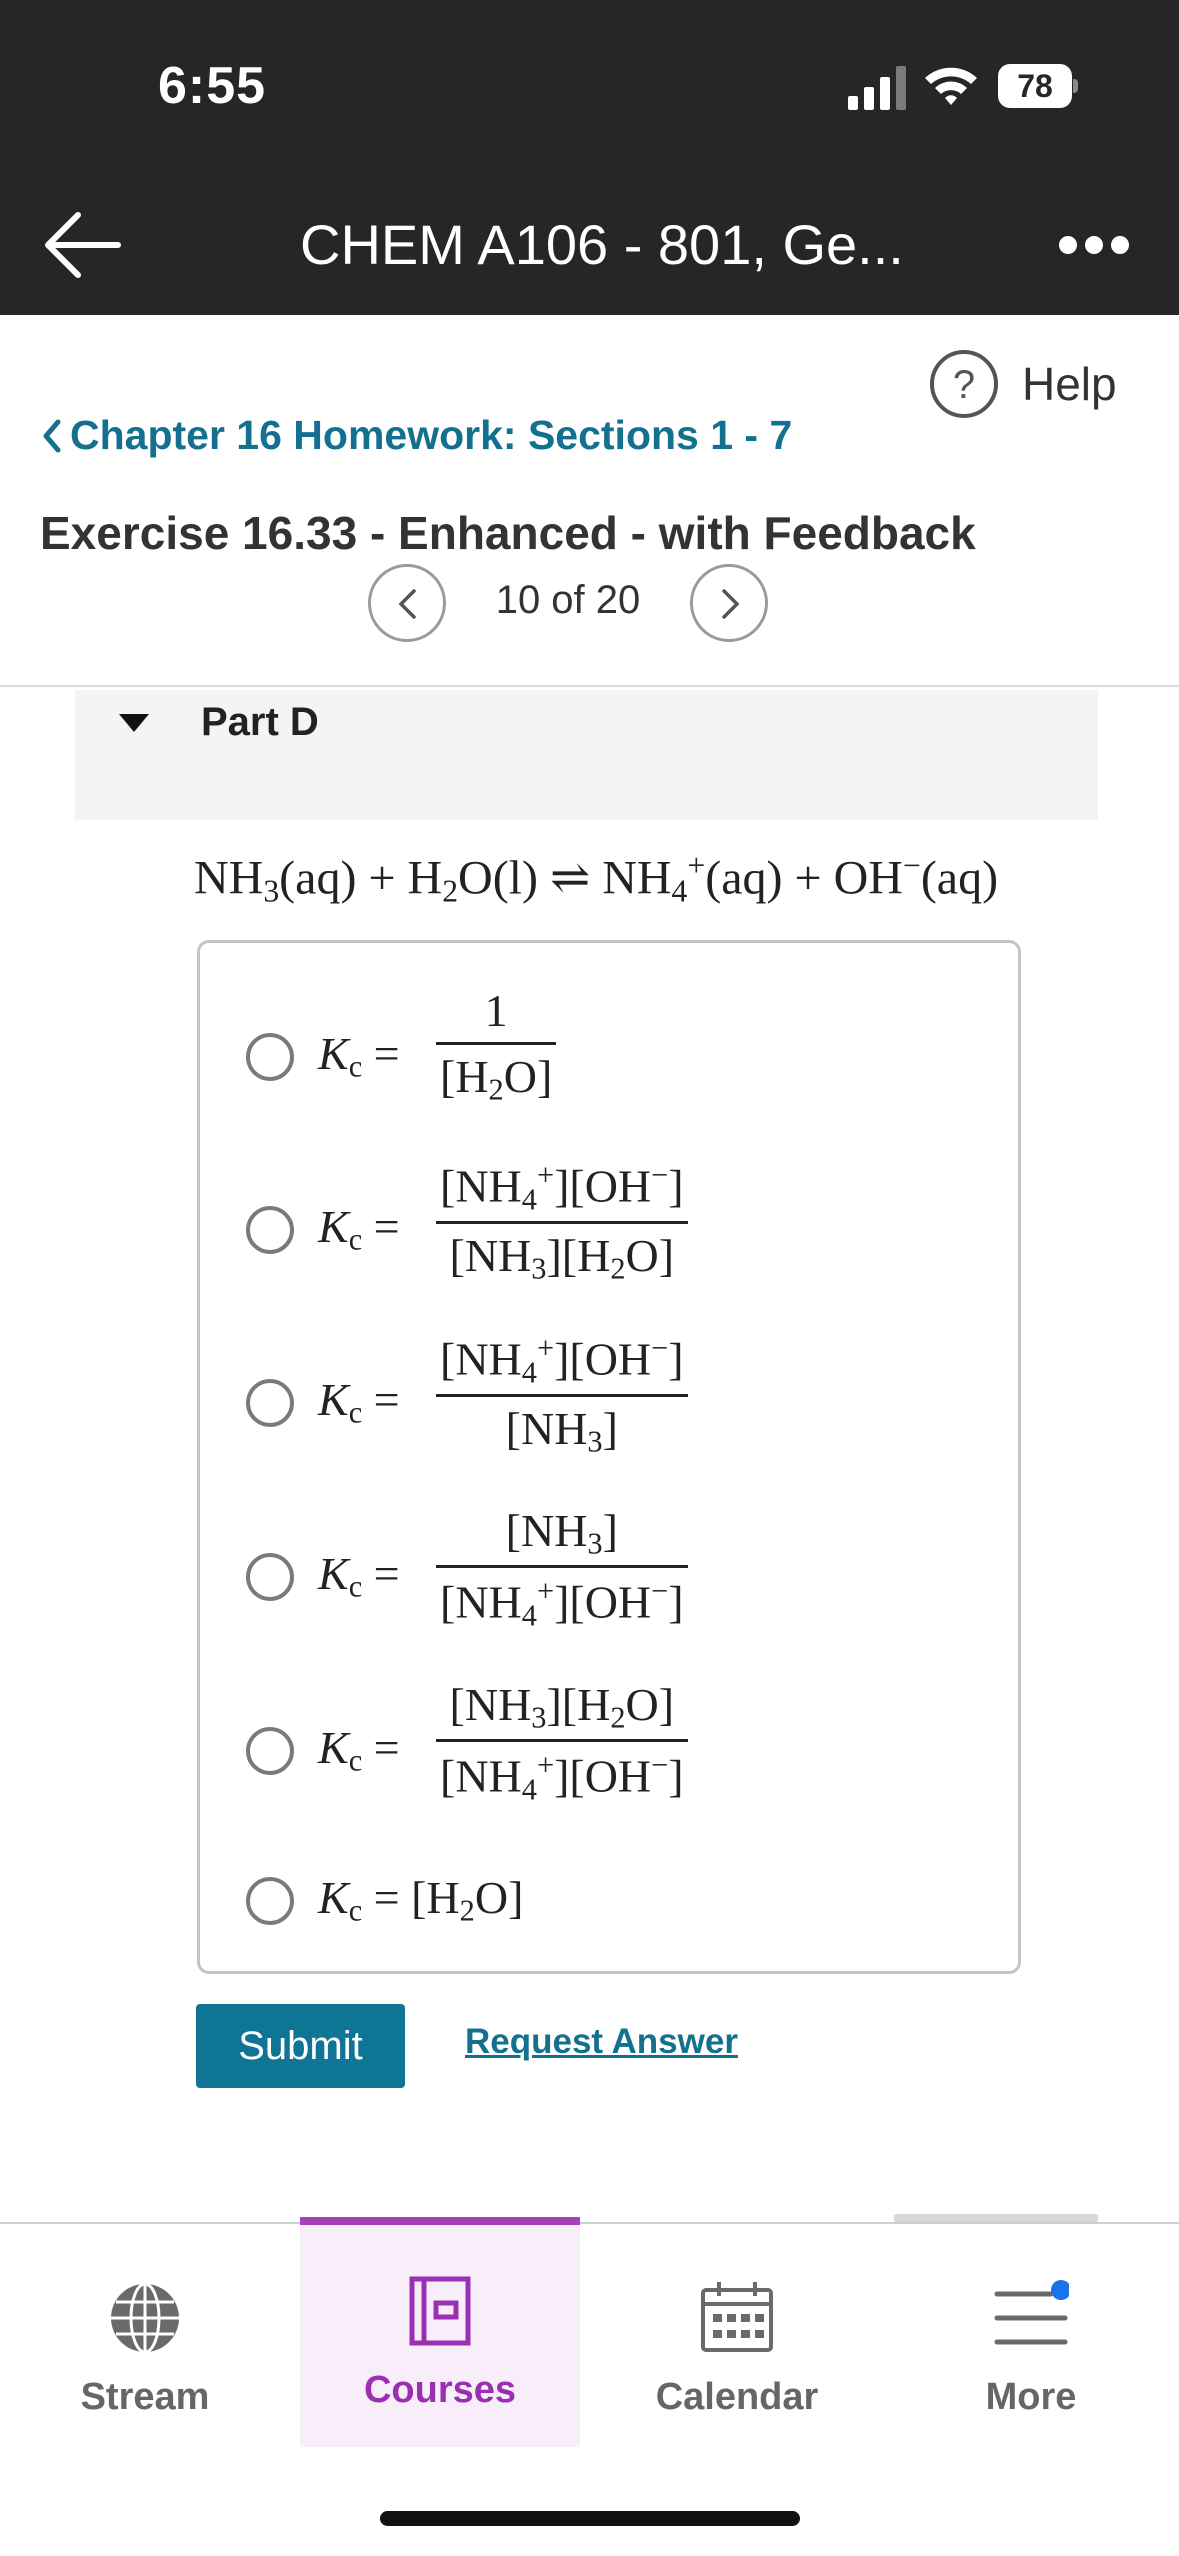 The width and height of the screenshot is (1179, 2556). I want to click on next-exercise-button, so click(729, 603).